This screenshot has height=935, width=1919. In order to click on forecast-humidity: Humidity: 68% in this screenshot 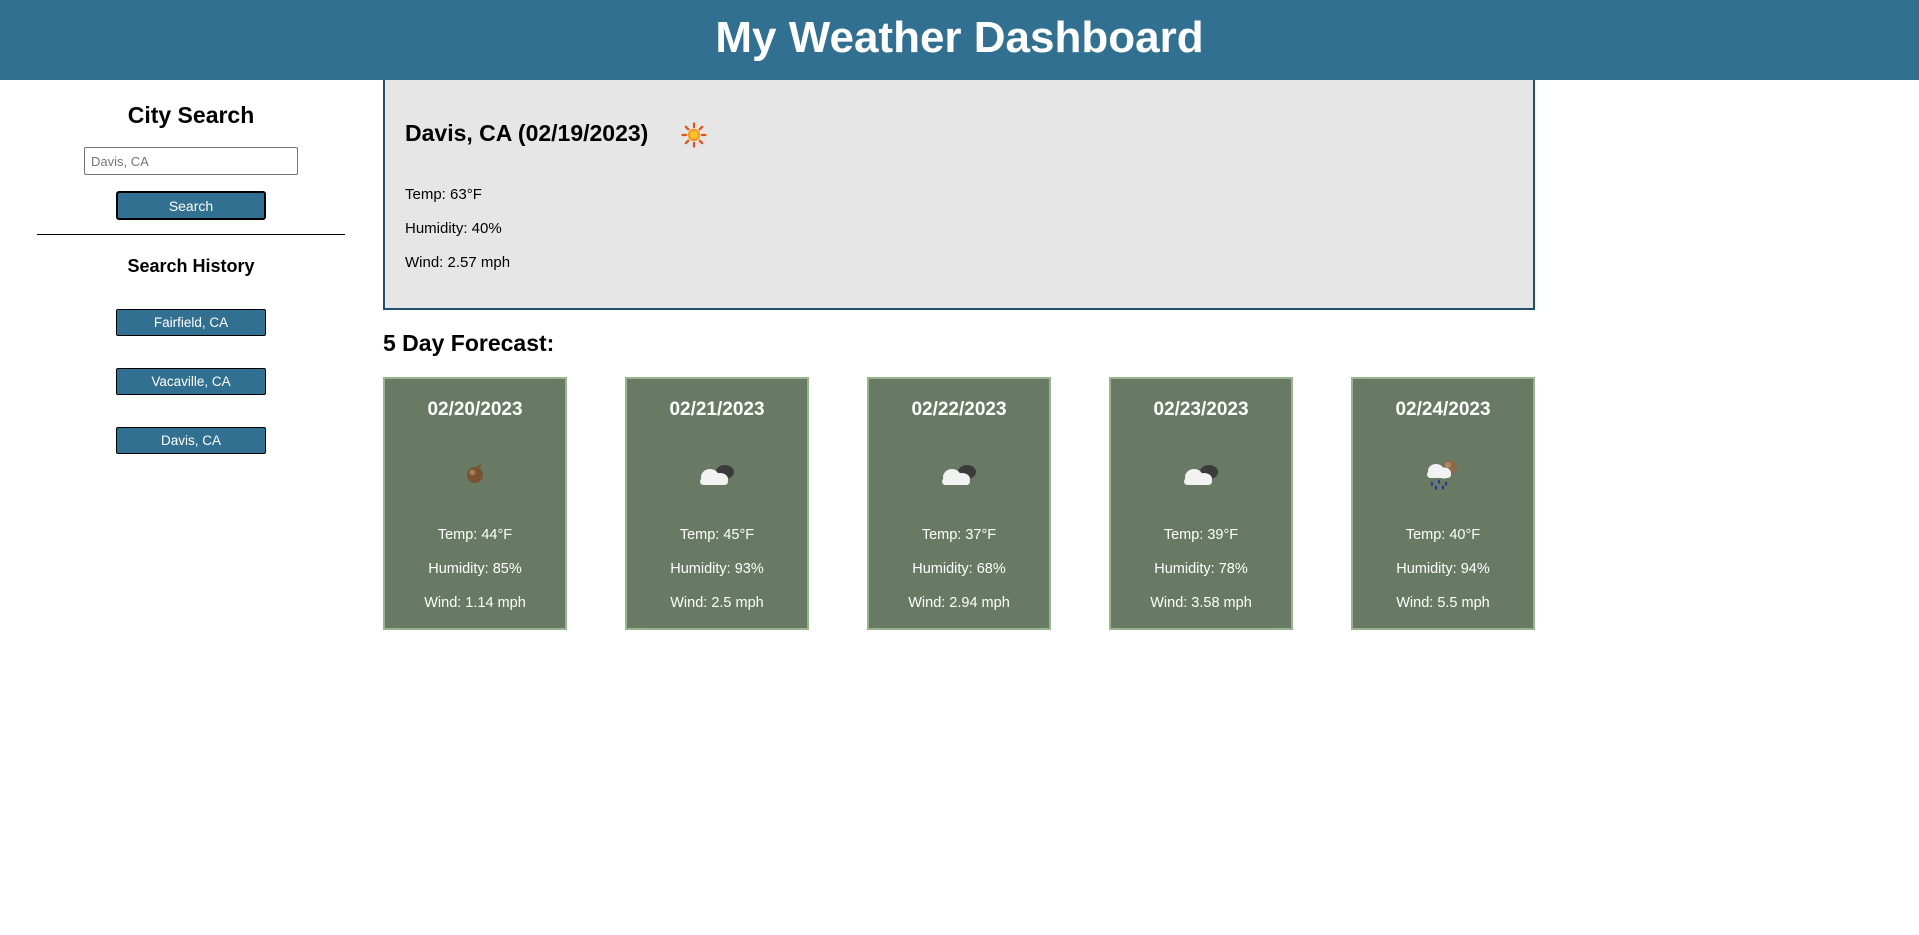, I will do `click(959, 569)`.